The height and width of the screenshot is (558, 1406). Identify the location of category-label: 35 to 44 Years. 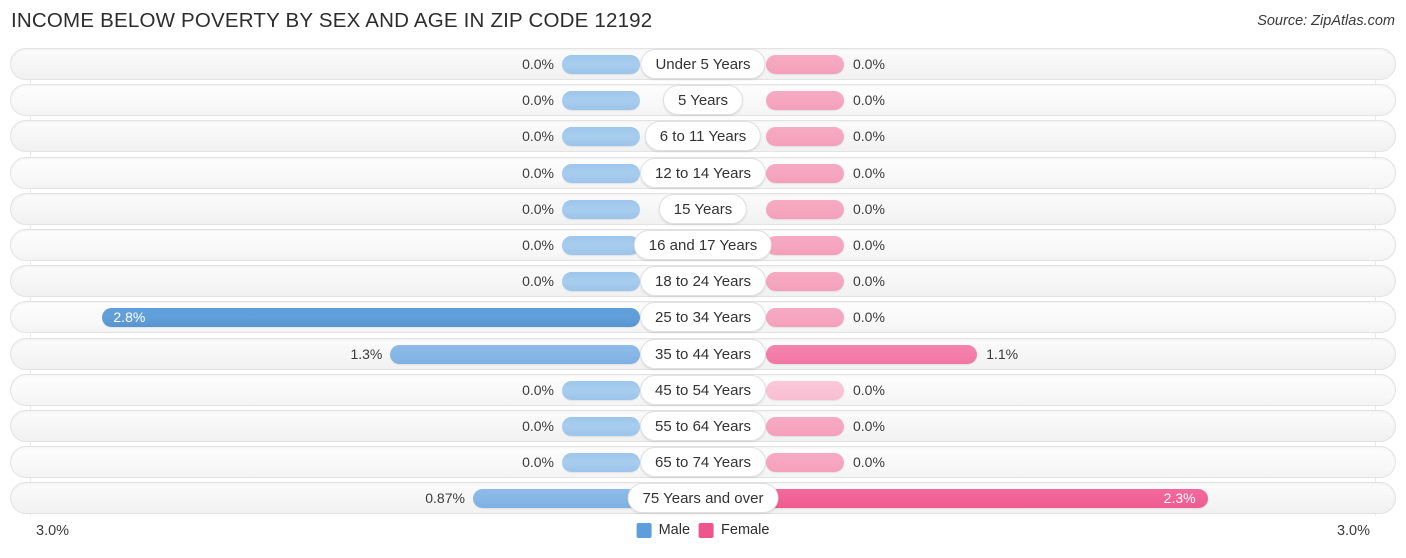
(703, 353).